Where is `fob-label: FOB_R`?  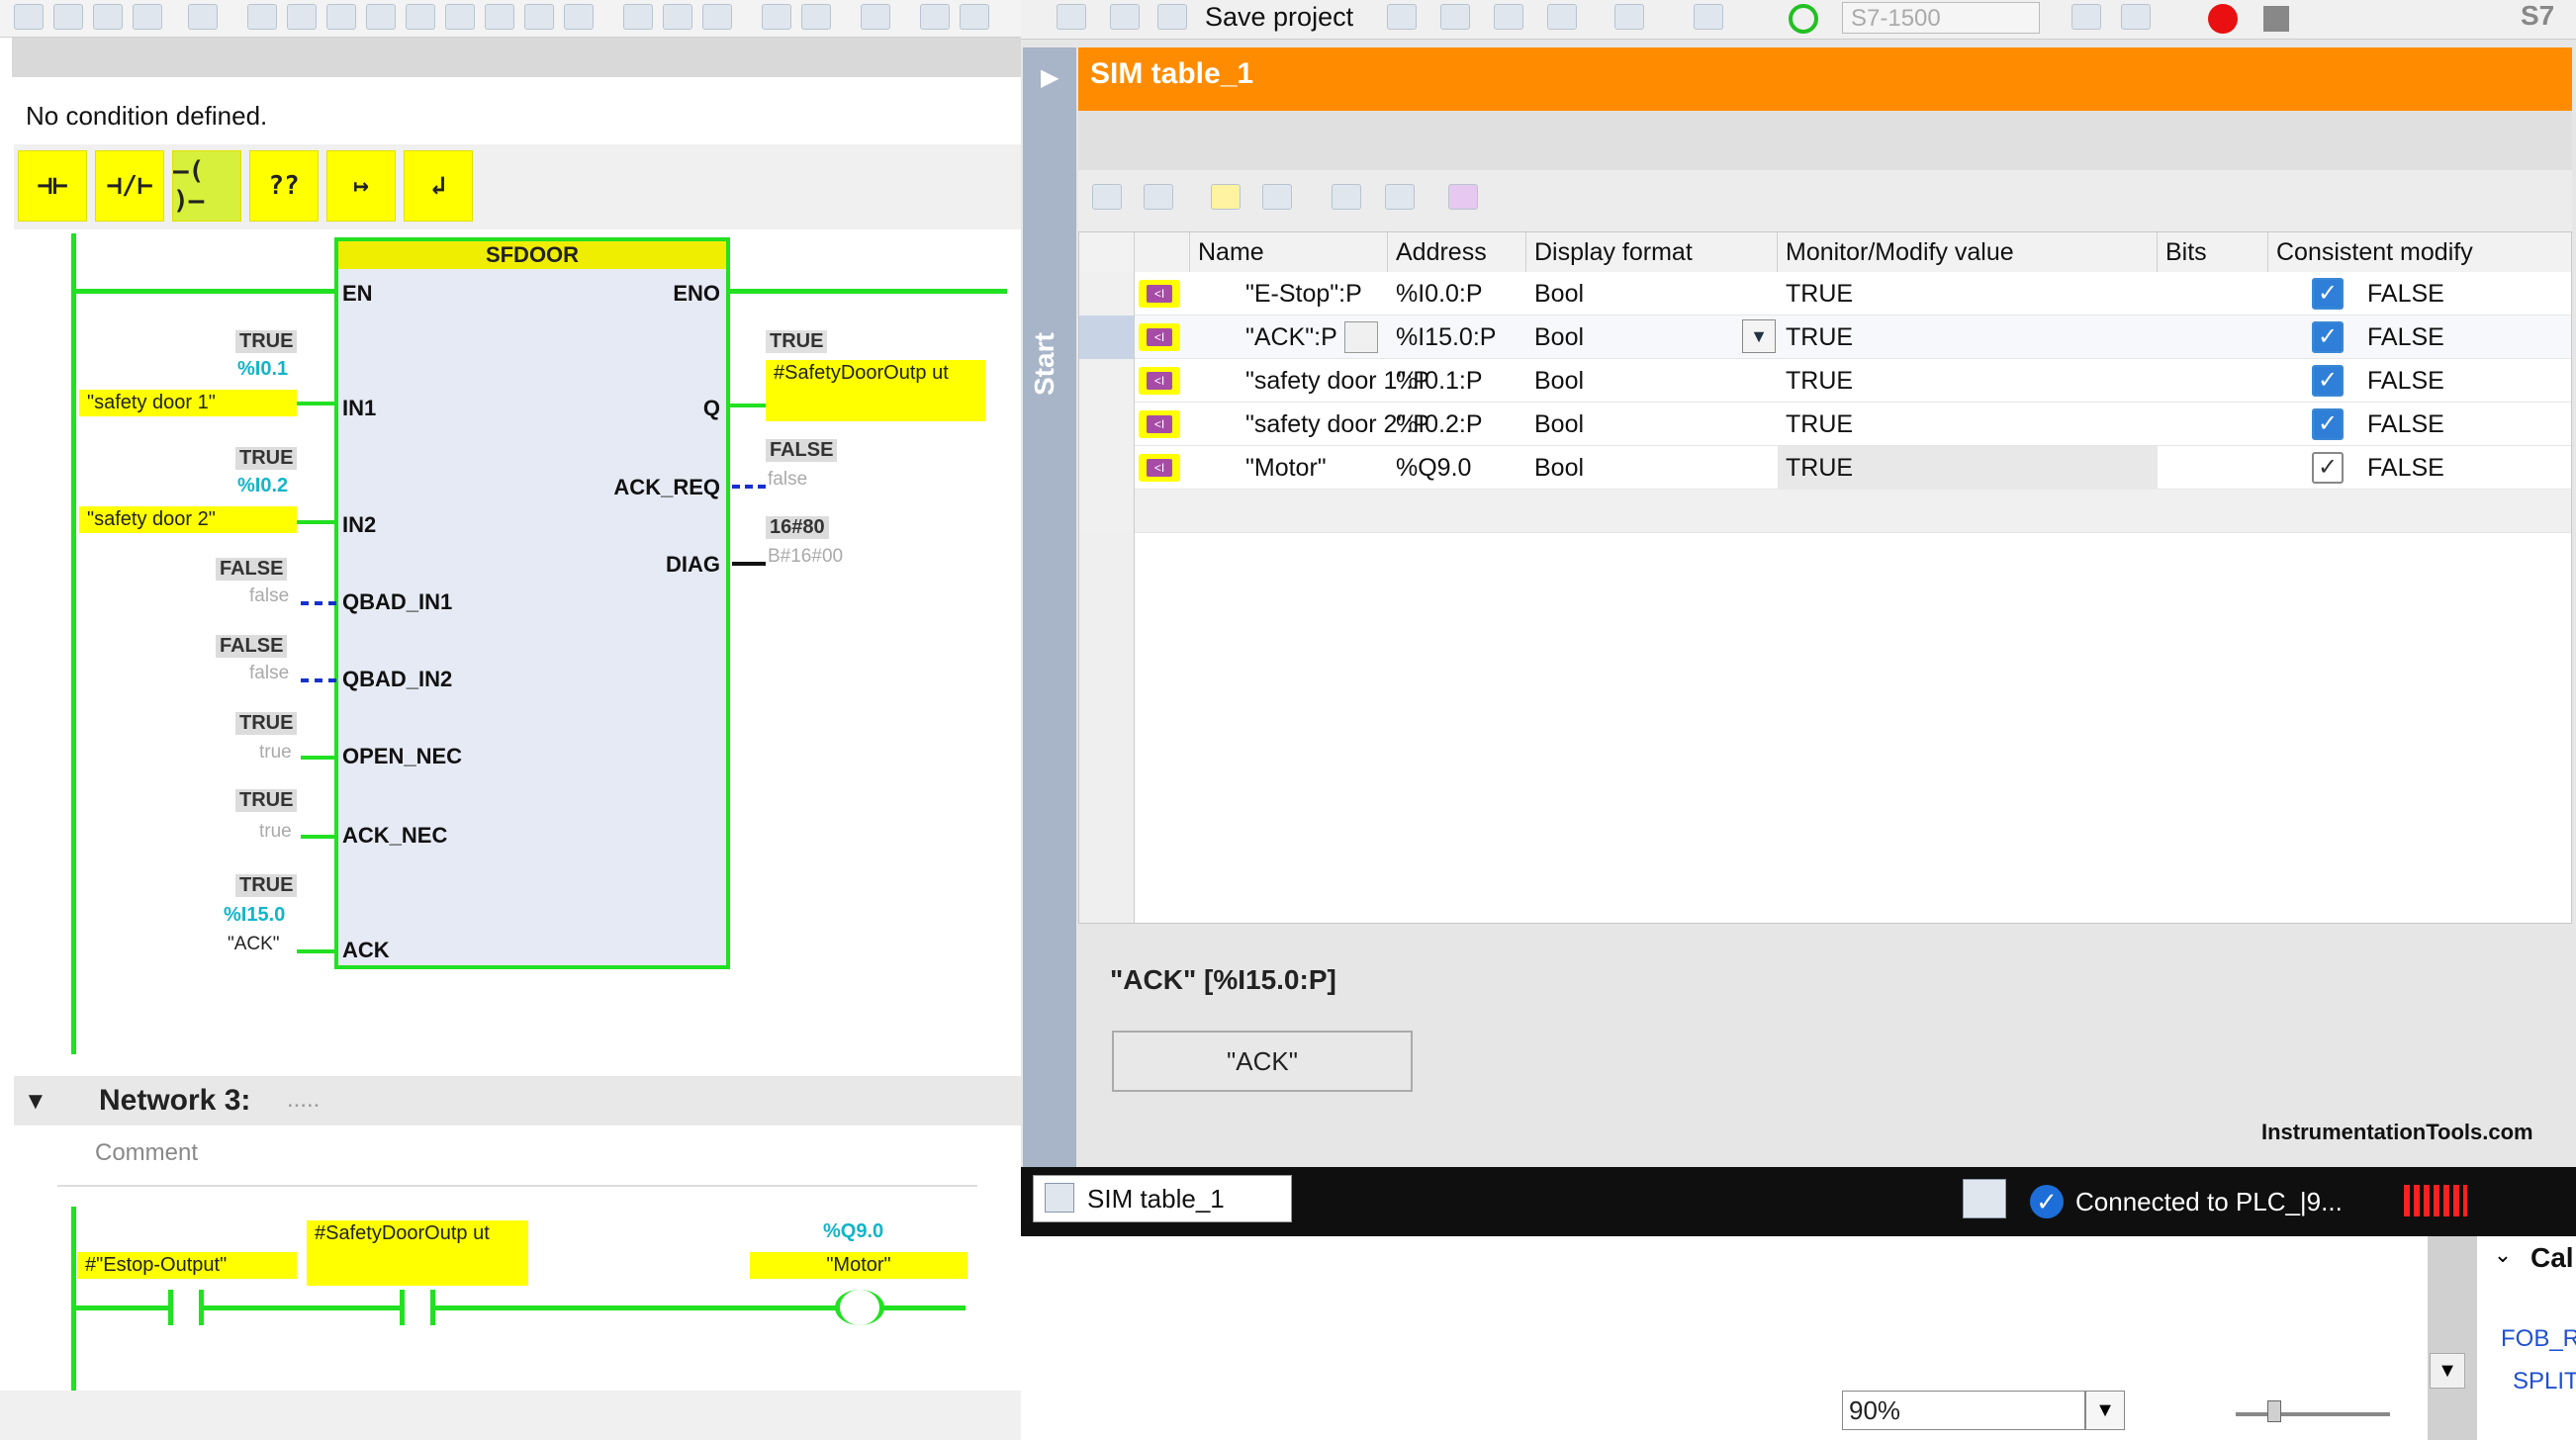 fob-label: FOB_R is located at coordinates (2538, 1339).